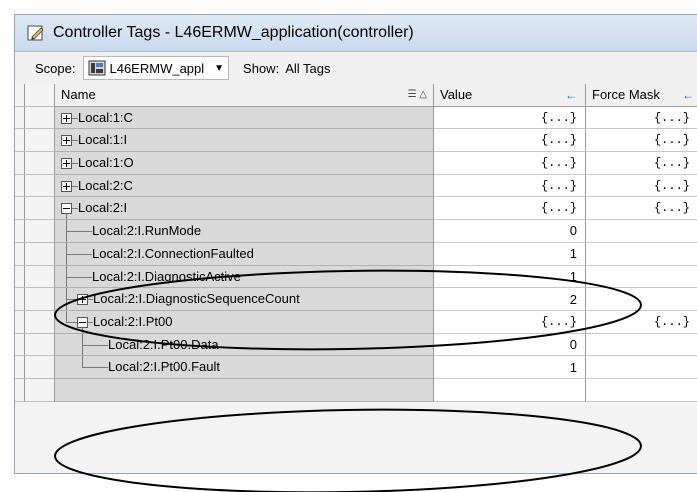 This screenshot has height=492, width=697. Describe the element at coordinates (356, 68) in the screenshot. I see `scope-toolbar: Scope: L46ERMW_appl ▼ Show: All Tags` at that location.